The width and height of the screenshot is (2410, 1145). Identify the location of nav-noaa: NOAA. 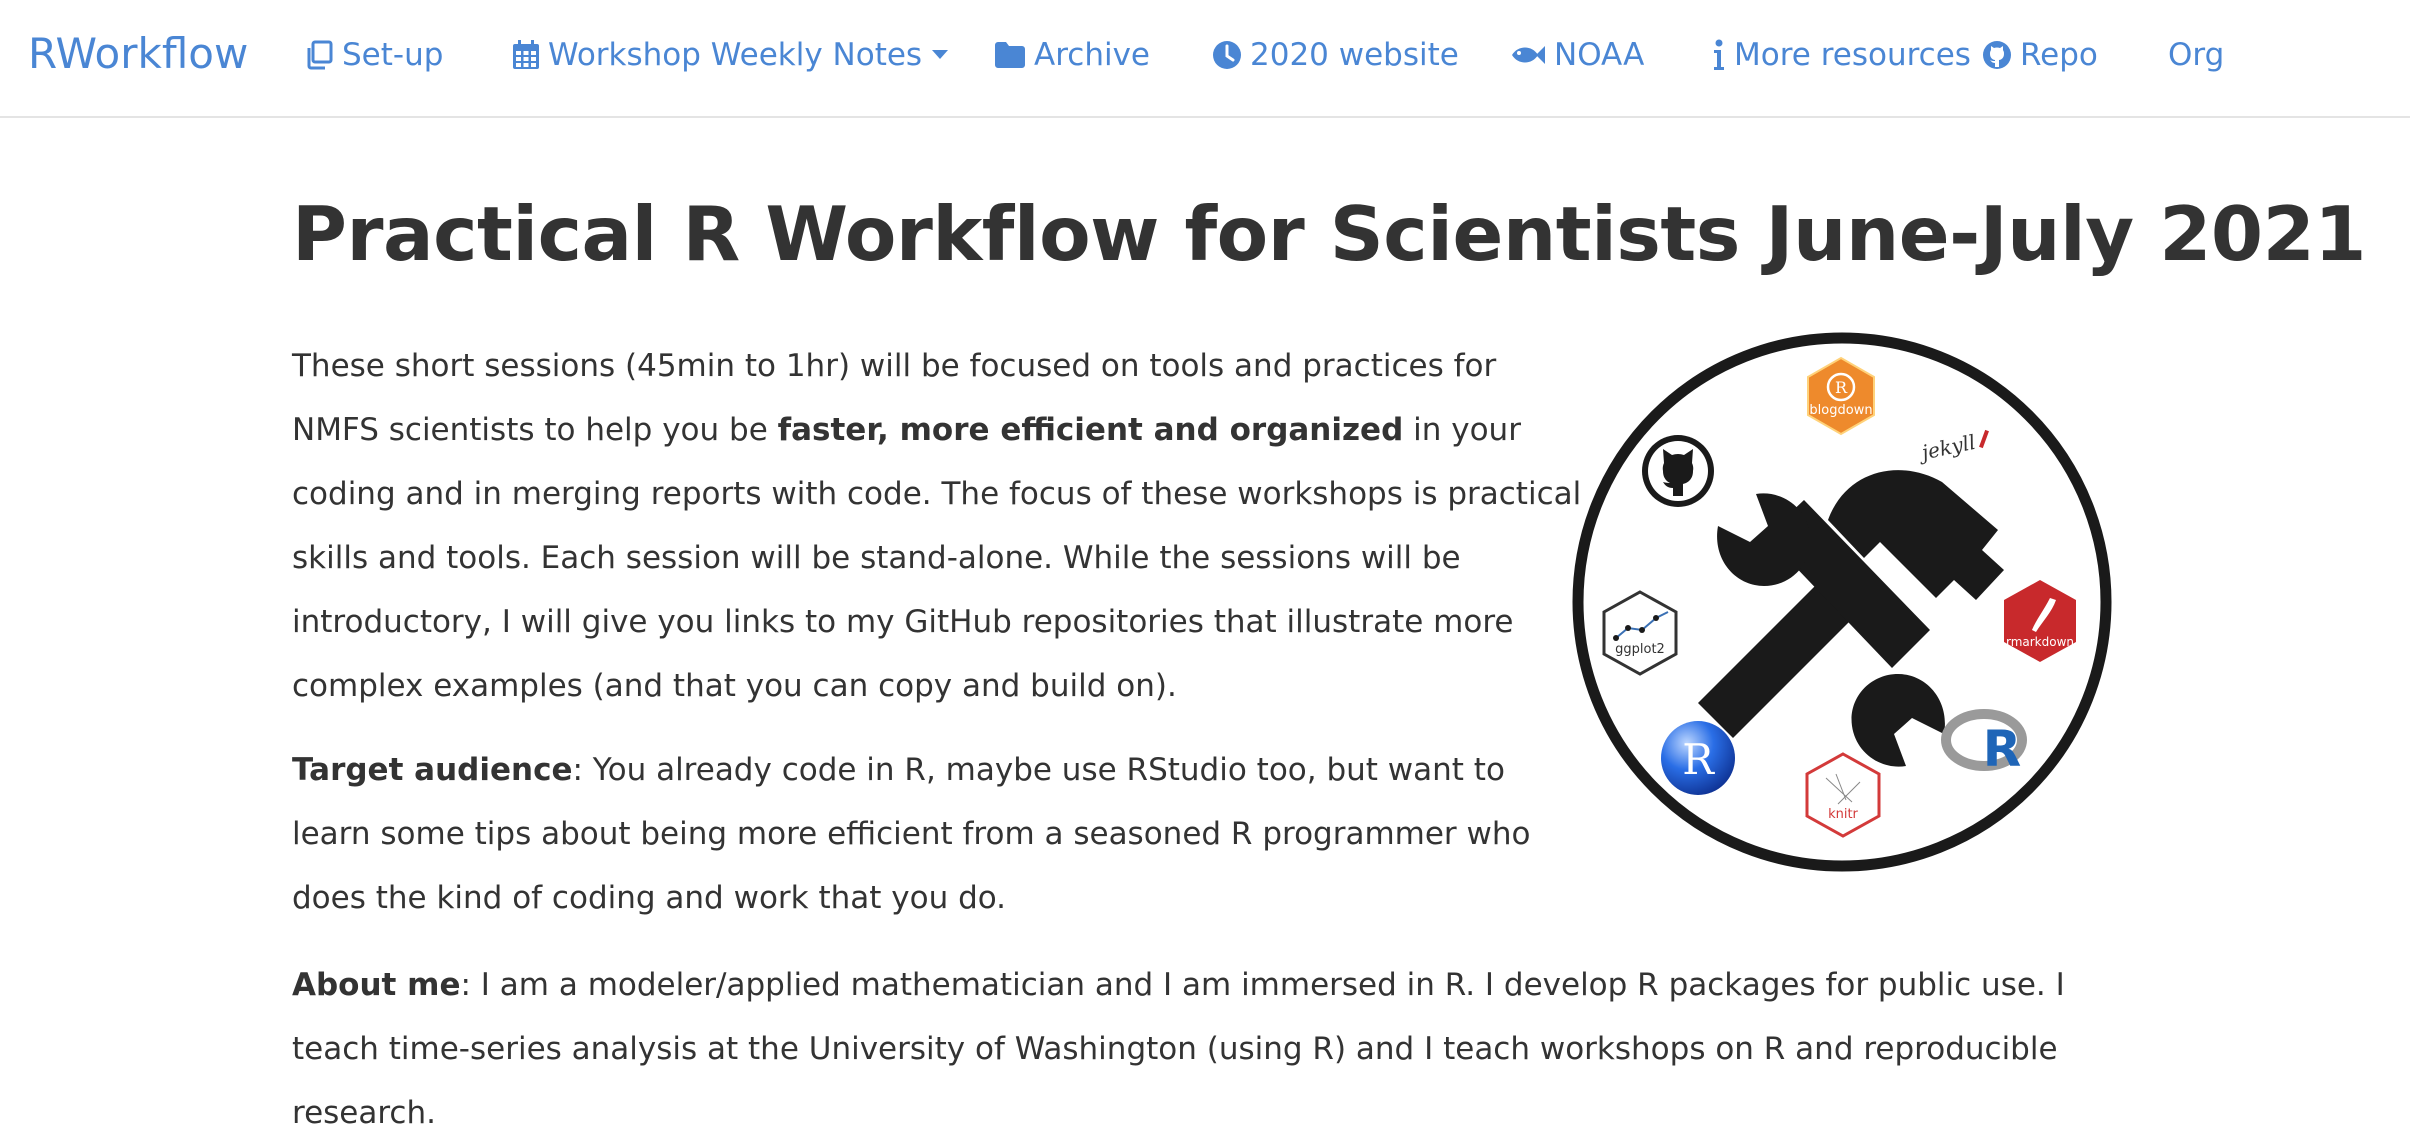
(1577, 55).